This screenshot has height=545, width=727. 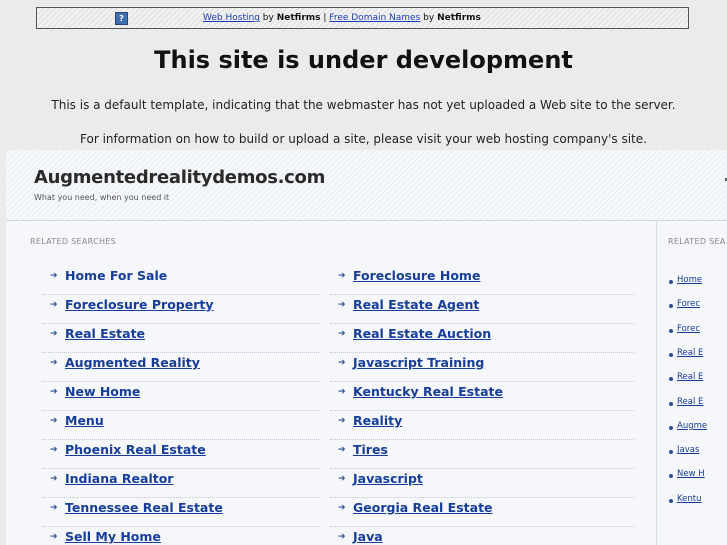 What do you see at coordinates (422, 333) in the screenshot?
I see `related-search-label: Real Estate Auction` at bounding box center [422, 333].